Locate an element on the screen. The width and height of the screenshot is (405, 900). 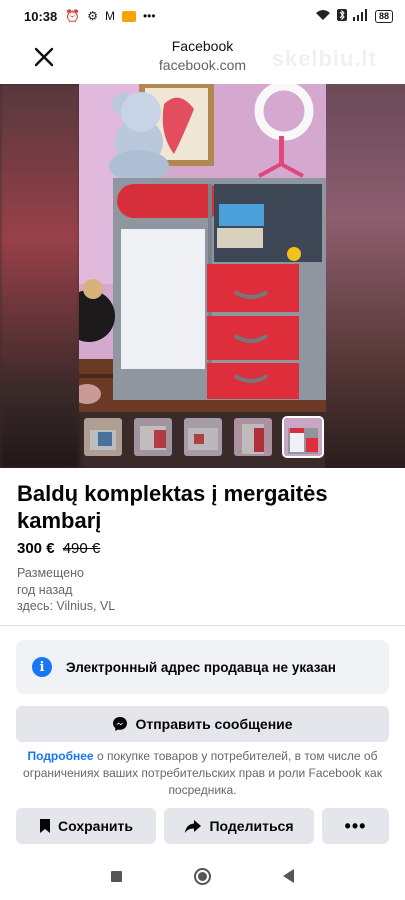
wifi-icon is located at coordinates (323, 16).